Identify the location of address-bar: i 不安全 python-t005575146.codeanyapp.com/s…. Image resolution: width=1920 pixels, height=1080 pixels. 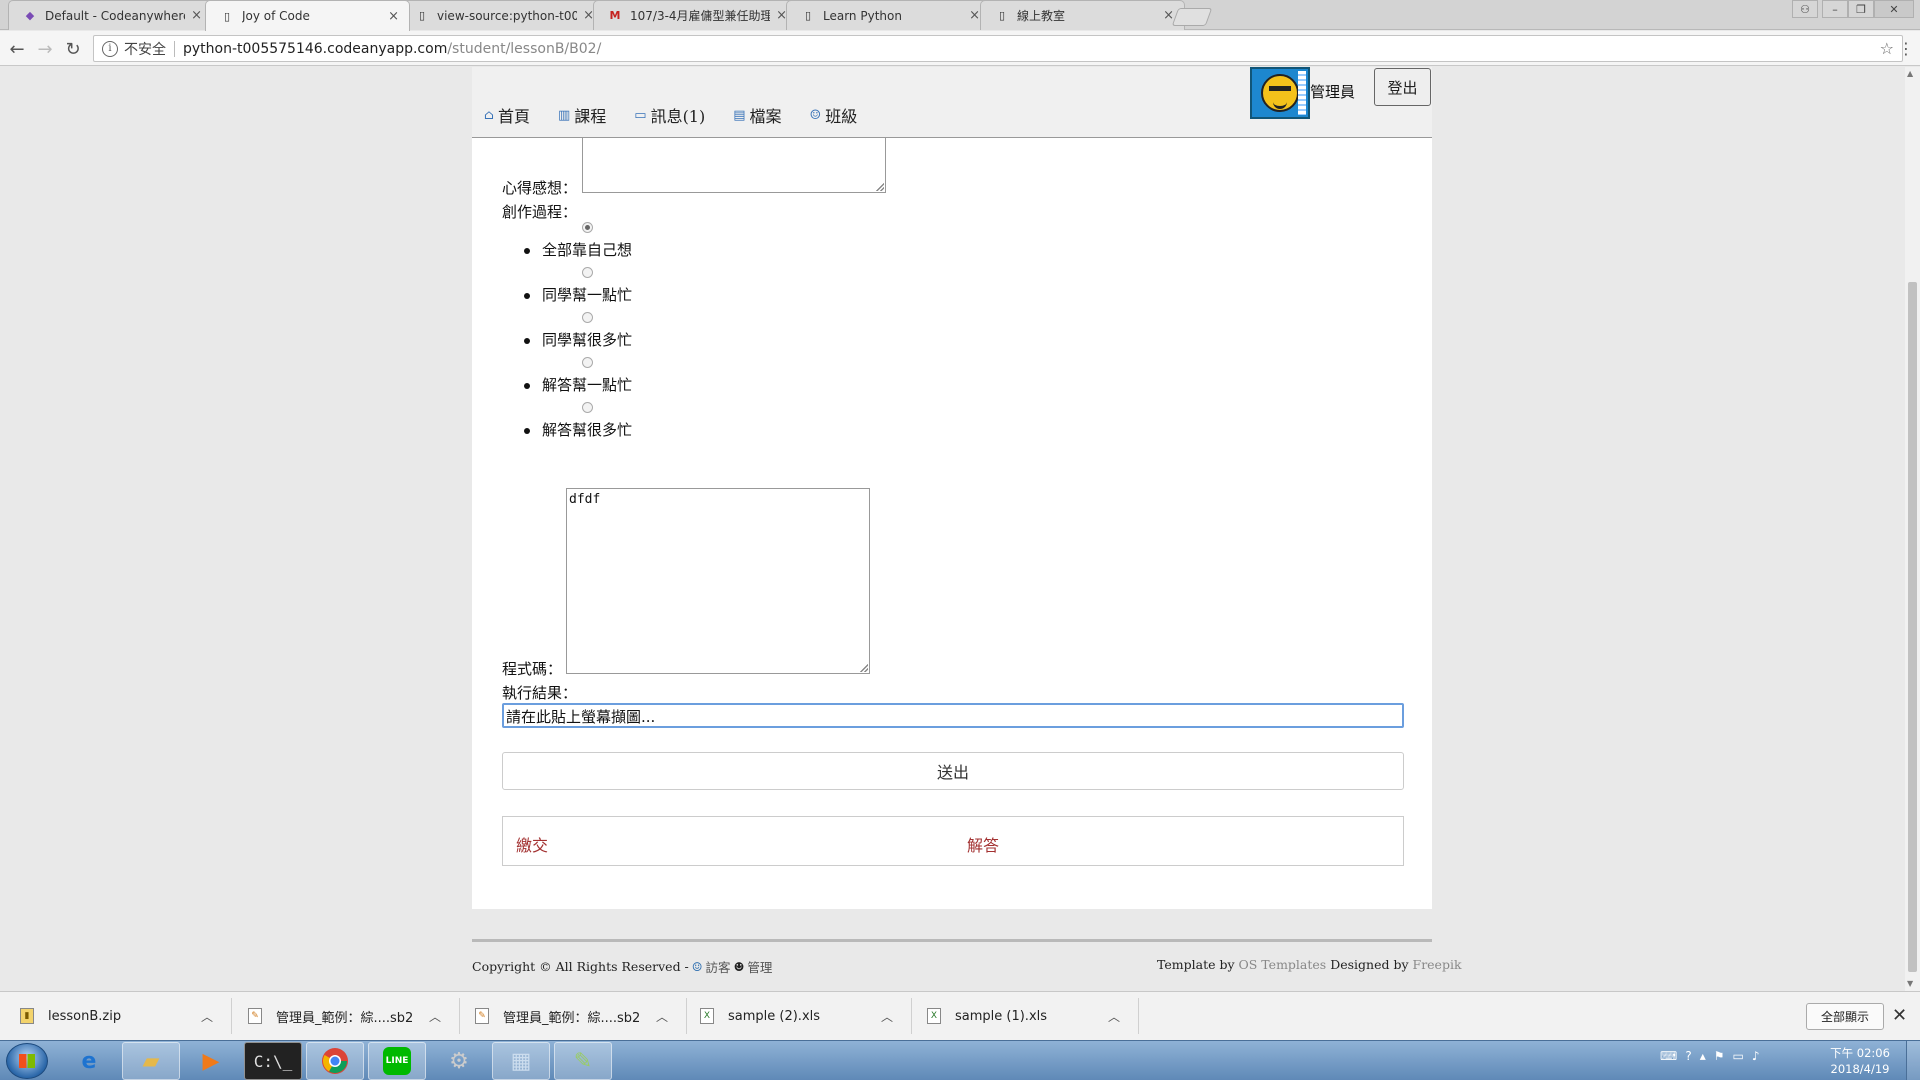
(998, 48).